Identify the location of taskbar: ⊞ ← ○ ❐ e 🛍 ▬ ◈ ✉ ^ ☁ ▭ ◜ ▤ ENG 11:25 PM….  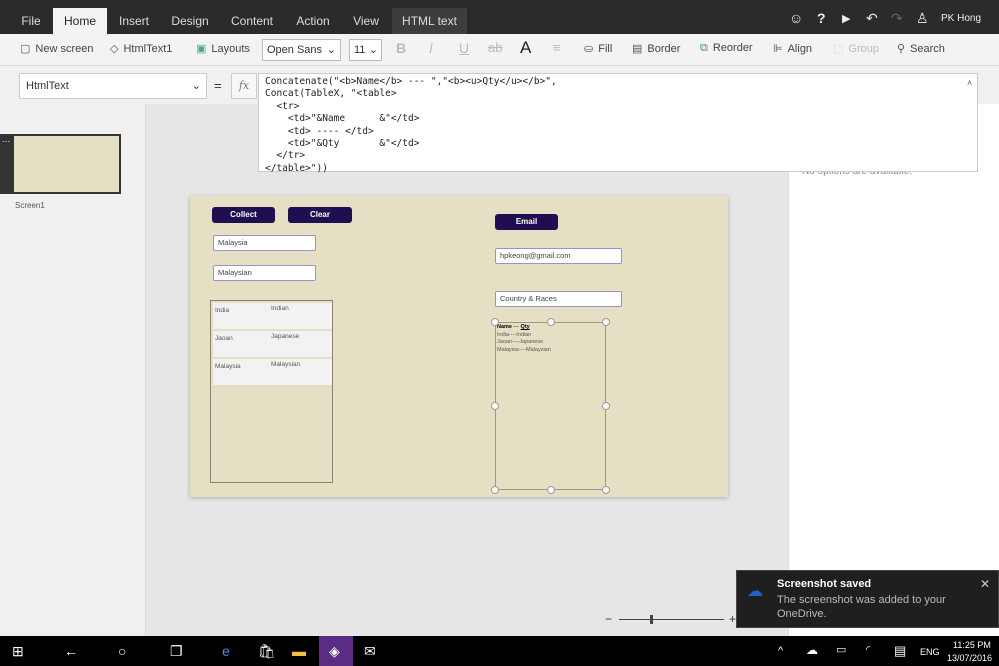
(499, 651).